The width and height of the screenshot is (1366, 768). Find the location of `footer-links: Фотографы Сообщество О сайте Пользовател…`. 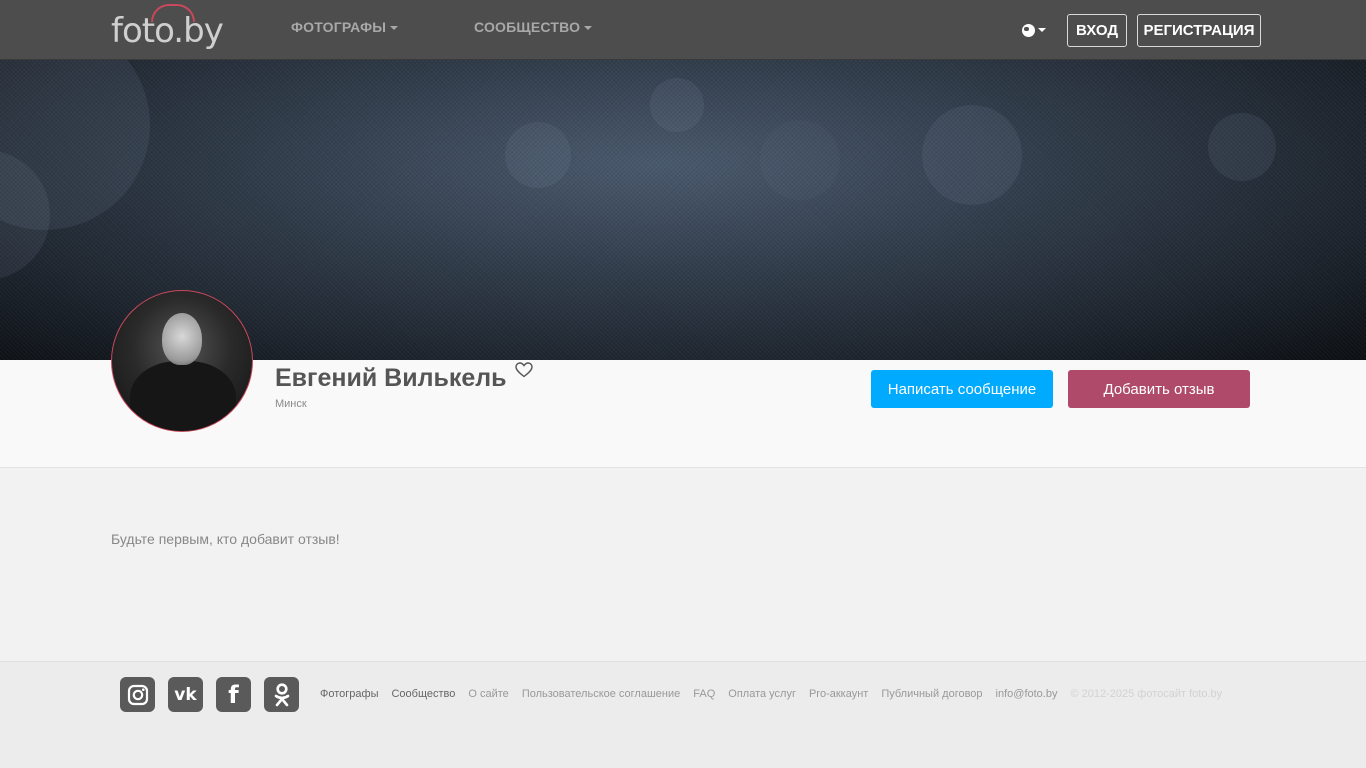

footer-links: Фотографы Сообщество О сайте Пользовател… is located at coordinates (771, 694).